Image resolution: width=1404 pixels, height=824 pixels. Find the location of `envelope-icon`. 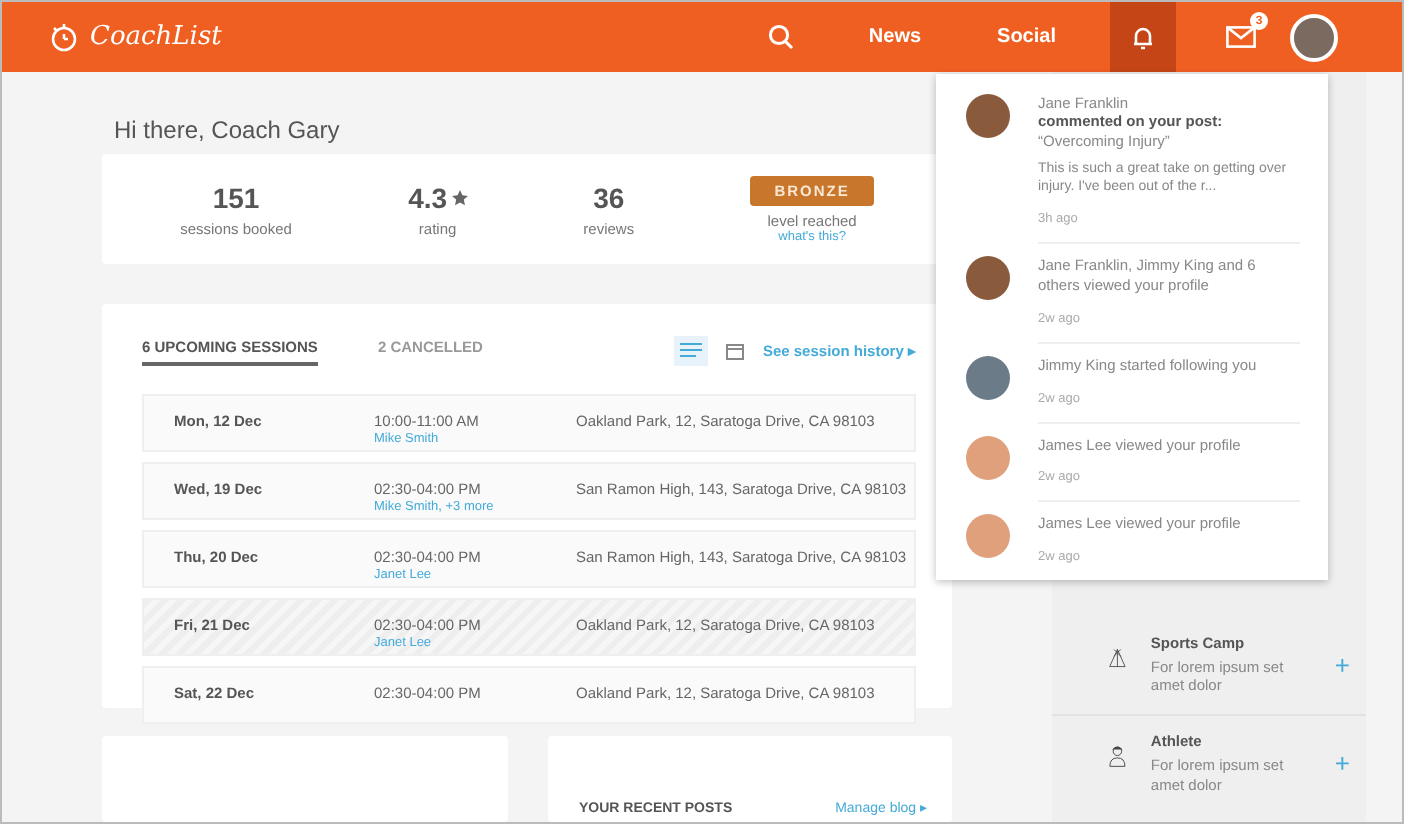

envelope-icon is located at coordinates (1241, 37).